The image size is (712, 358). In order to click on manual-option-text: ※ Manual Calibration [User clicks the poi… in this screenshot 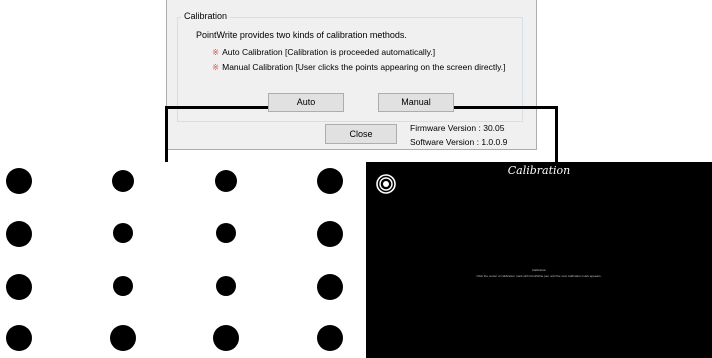, I will do `click(358, 67)`.